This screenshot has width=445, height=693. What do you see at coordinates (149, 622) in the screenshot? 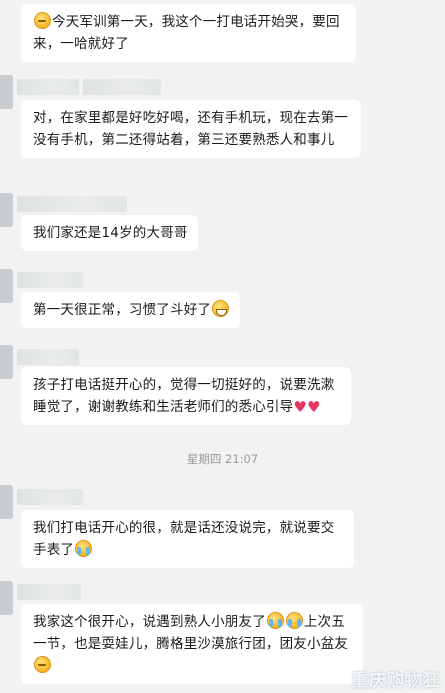
I see `message-text: 我家这个很开心，说遇到熟人小朋友了` at bounding box center [149, 622].